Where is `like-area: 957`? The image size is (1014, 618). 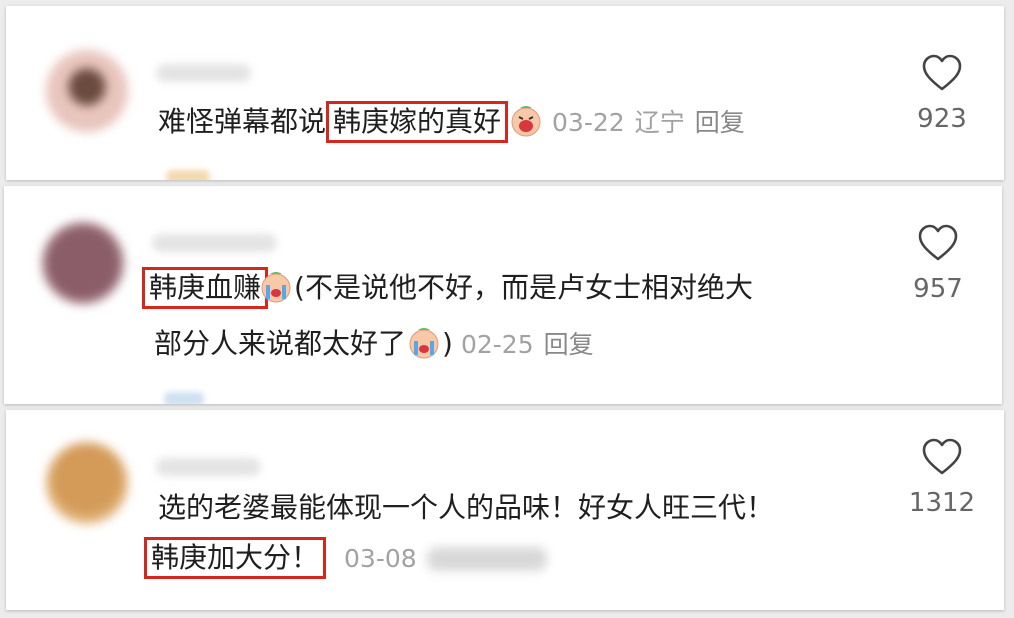
like-area: 957 is located at coordinates (938, 264).